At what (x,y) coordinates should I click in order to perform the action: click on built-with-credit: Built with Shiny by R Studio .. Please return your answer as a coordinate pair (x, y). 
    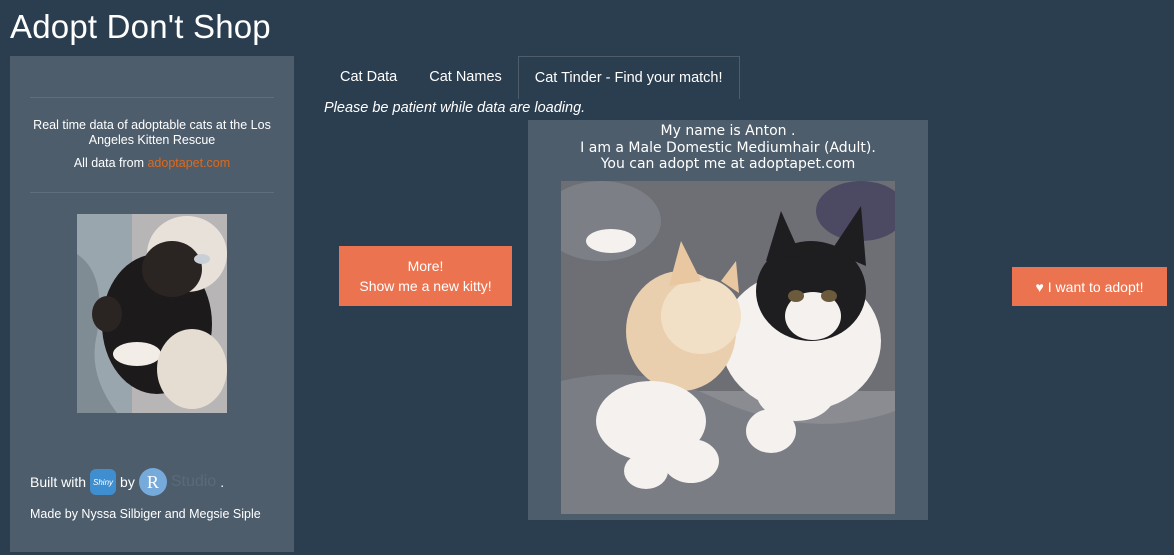
    Looking at the image, I should click on (127, 482).